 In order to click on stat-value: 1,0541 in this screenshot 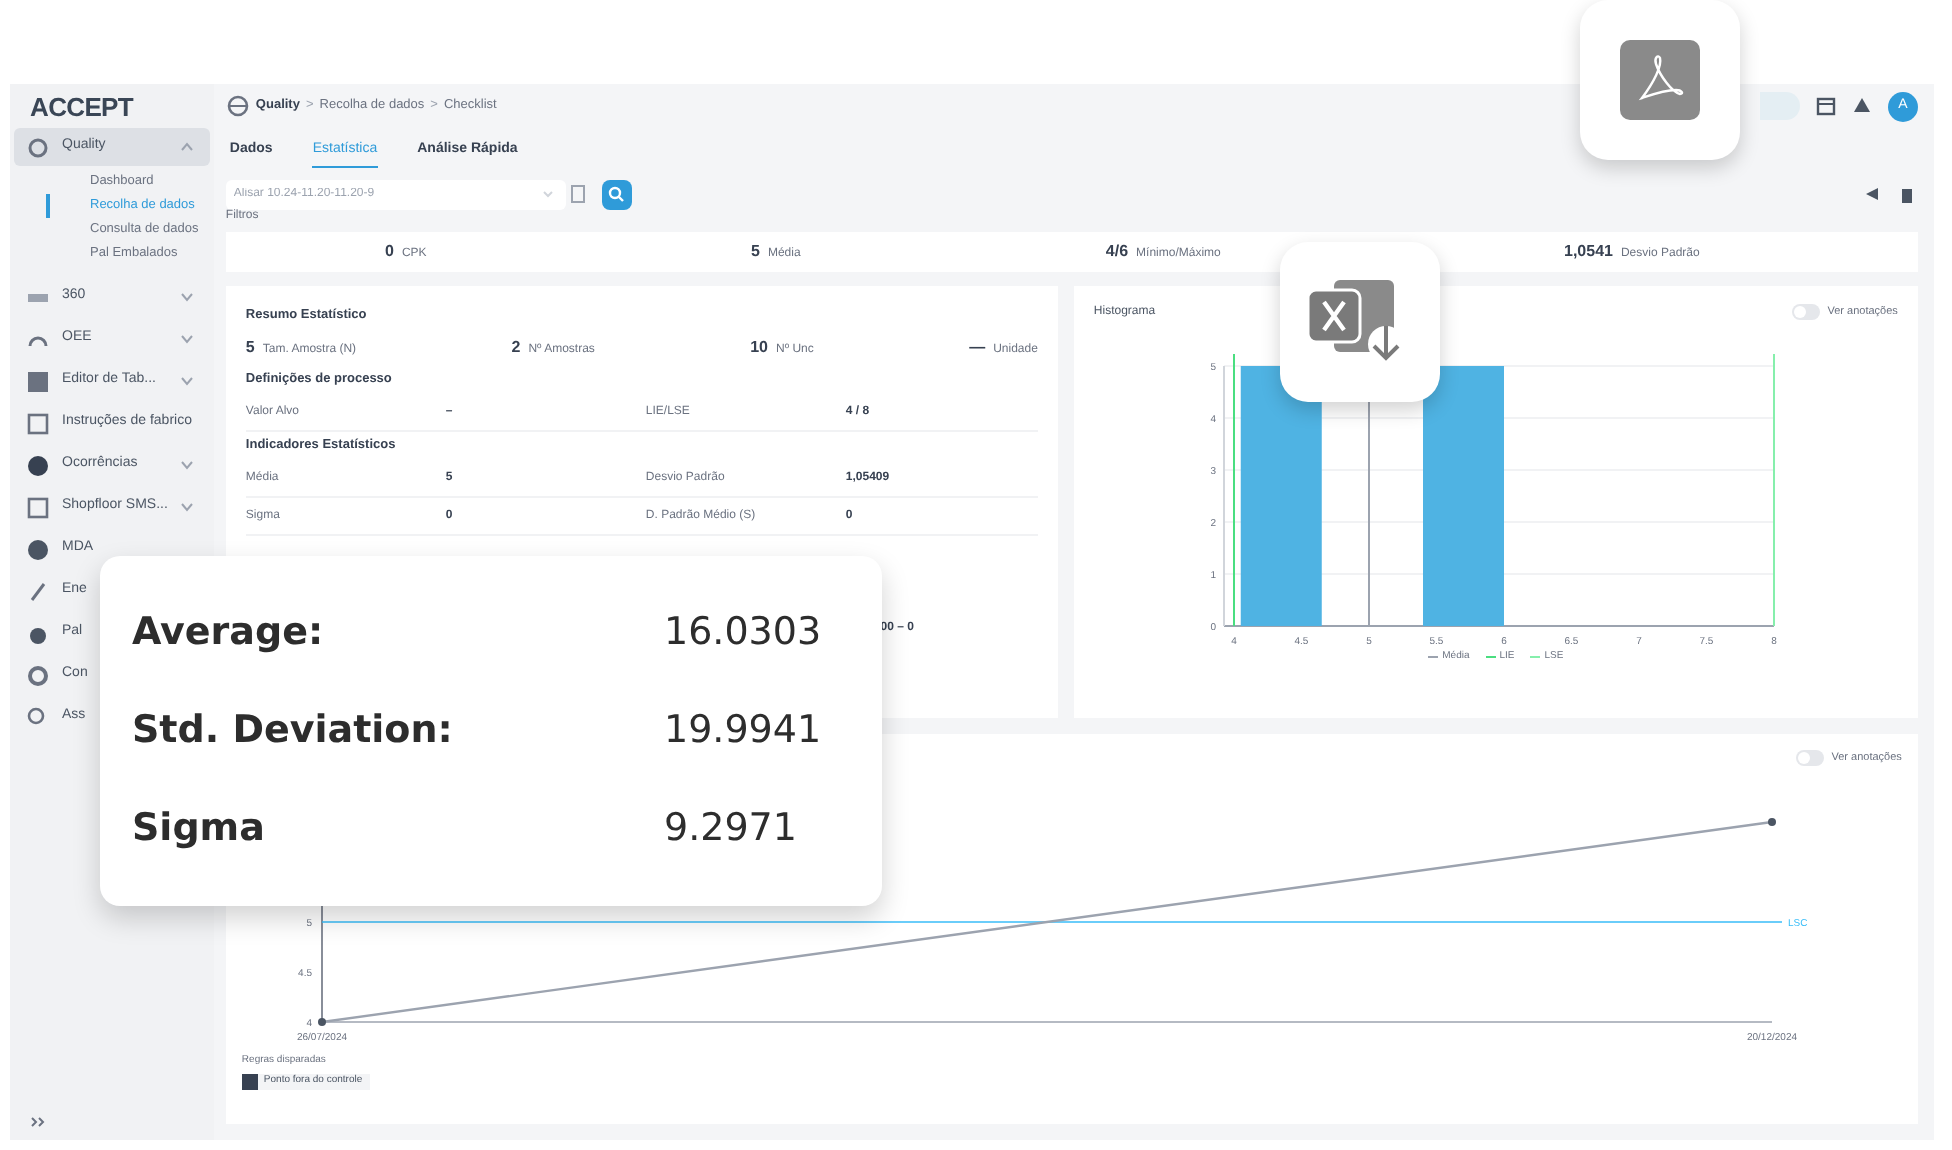, I will do `click(1588, 252)`.